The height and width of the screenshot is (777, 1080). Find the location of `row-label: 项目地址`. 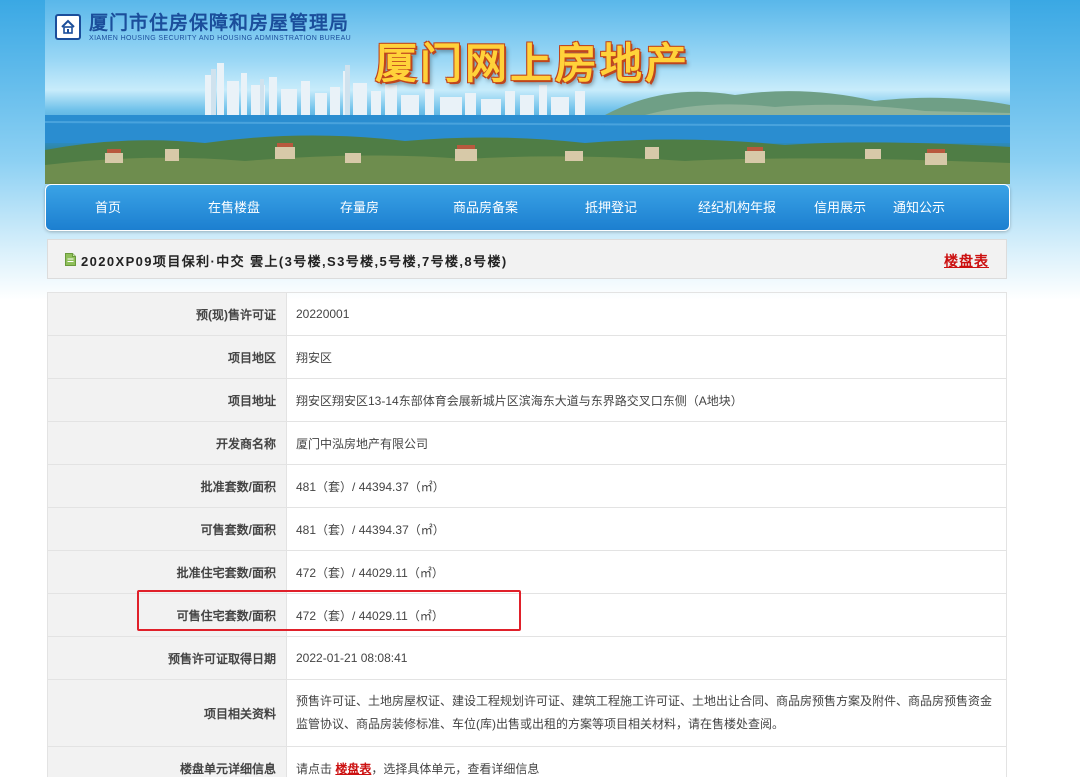

row-label: 项目地址 is located at coordinates (167, 400).